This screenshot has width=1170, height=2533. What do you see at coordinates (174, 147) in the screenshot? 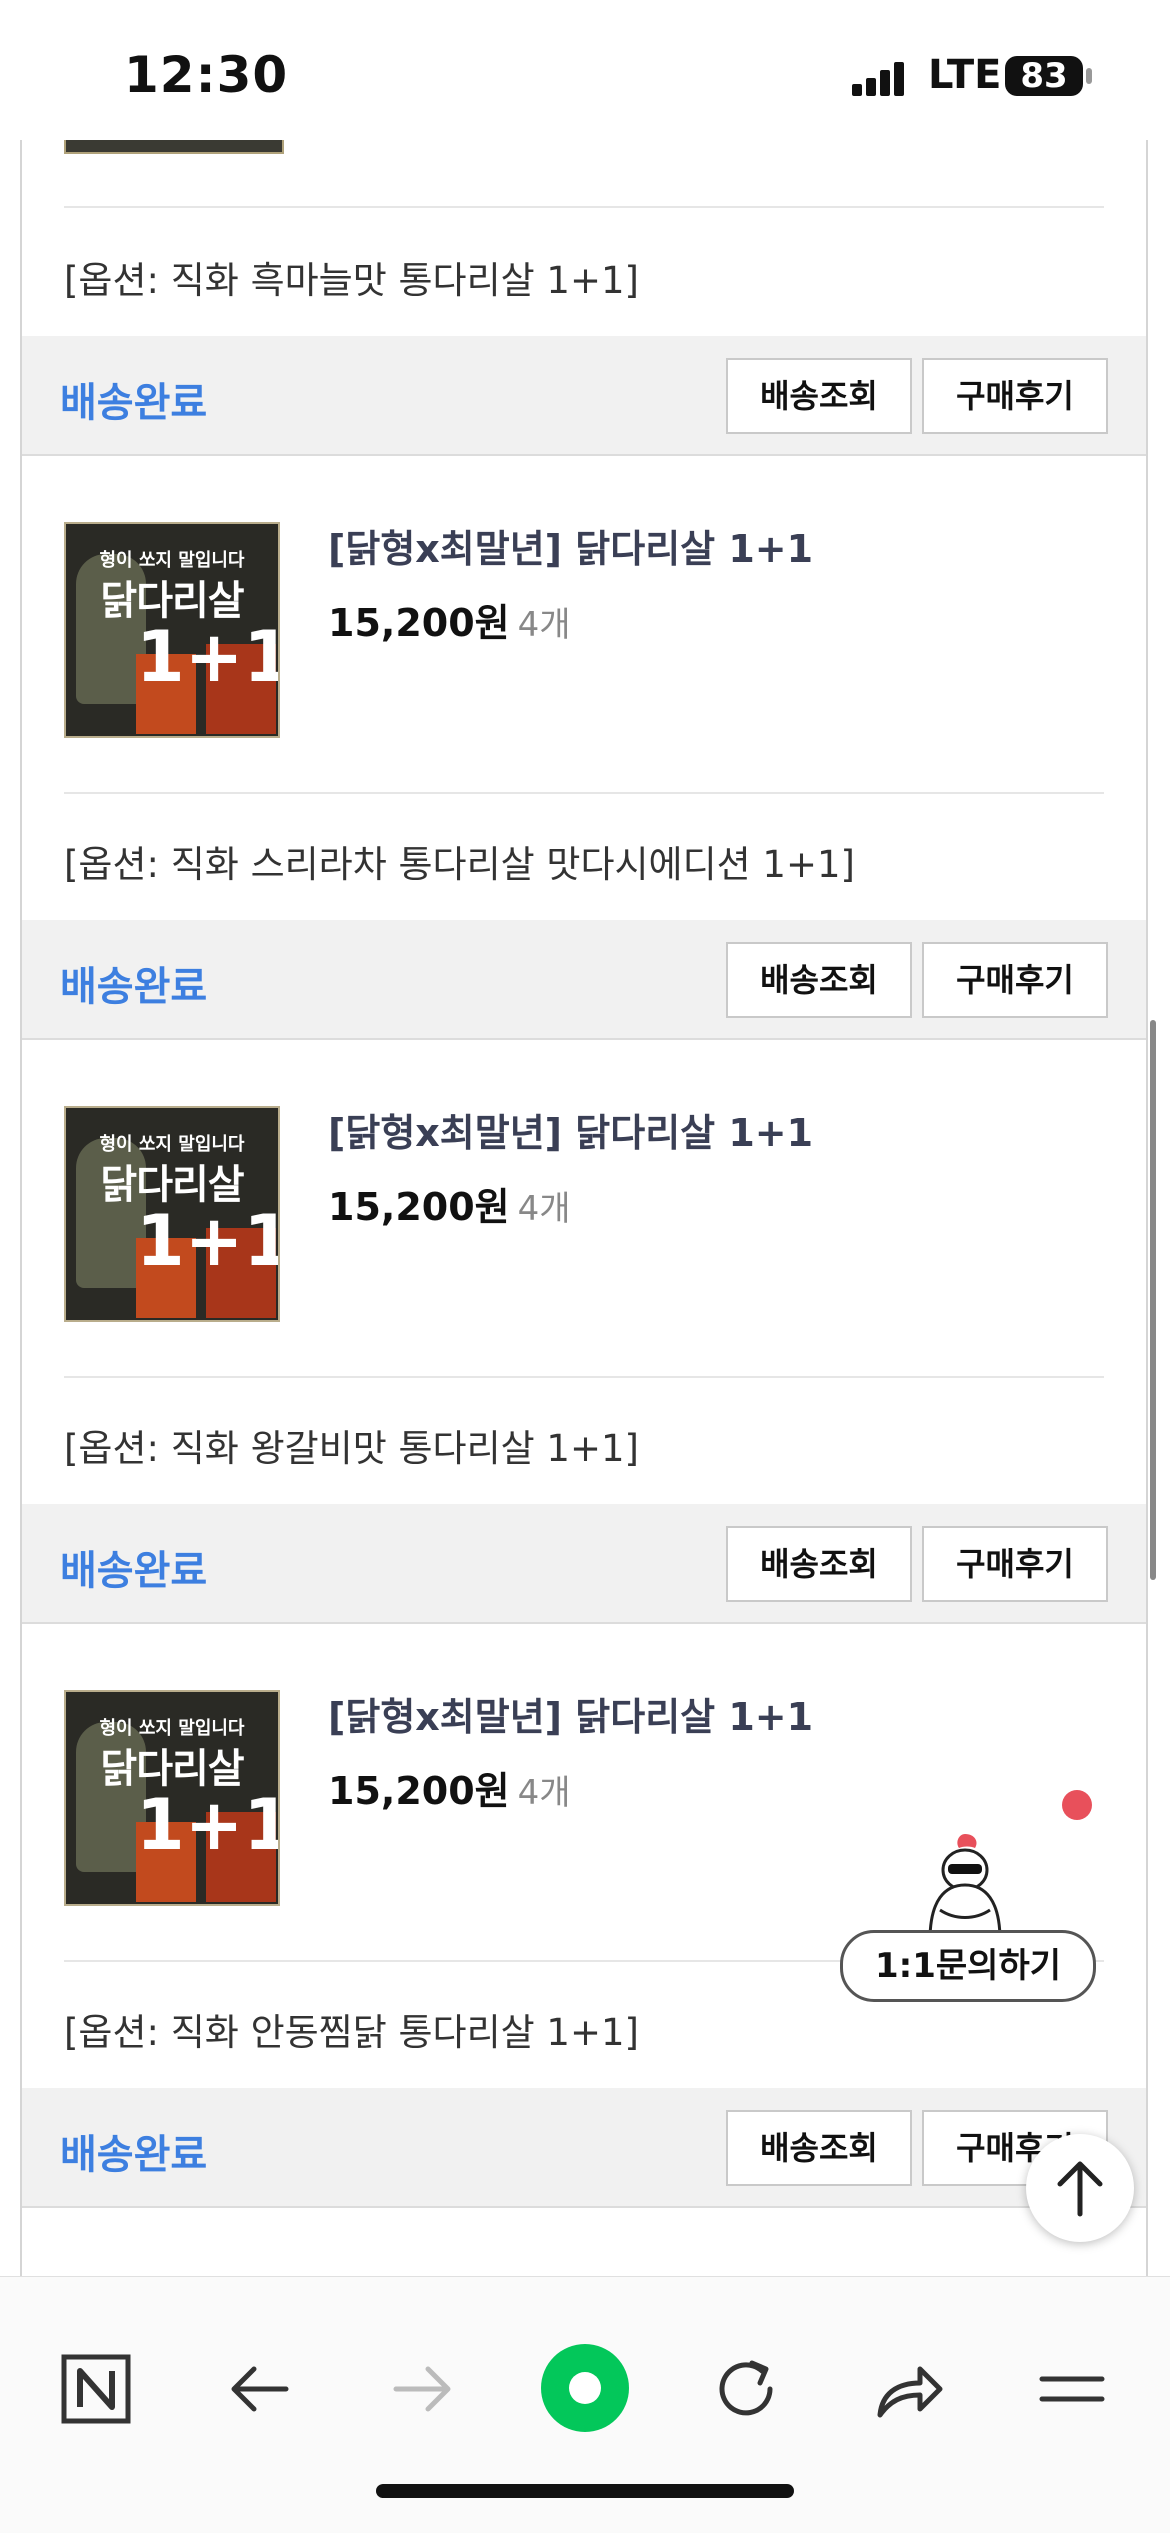
I see `product-image-partial` at bounding box center [174, 147].